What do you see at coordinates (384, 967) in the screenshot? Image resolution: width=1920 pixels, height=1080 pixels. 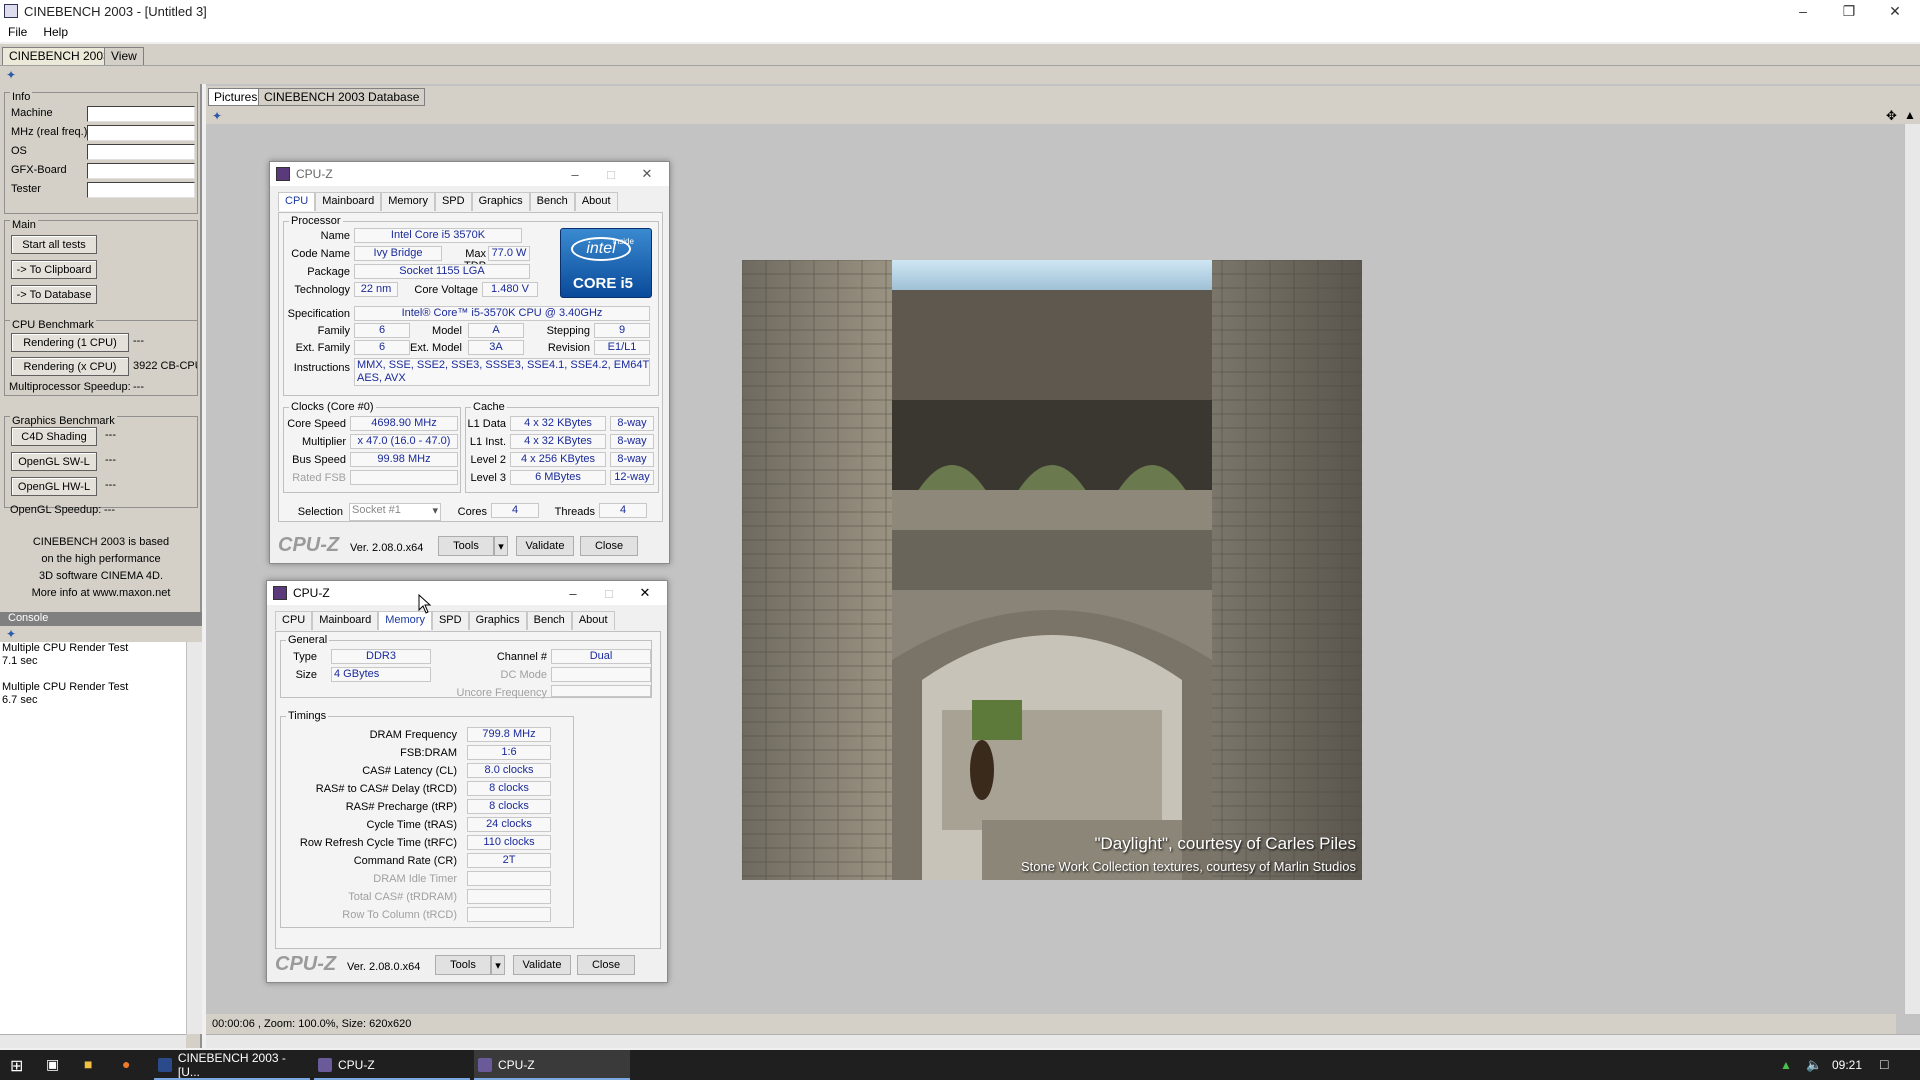 I see `cpuz2-version: Ver. 2.08.0.x64` at bounding box center [384, 967].